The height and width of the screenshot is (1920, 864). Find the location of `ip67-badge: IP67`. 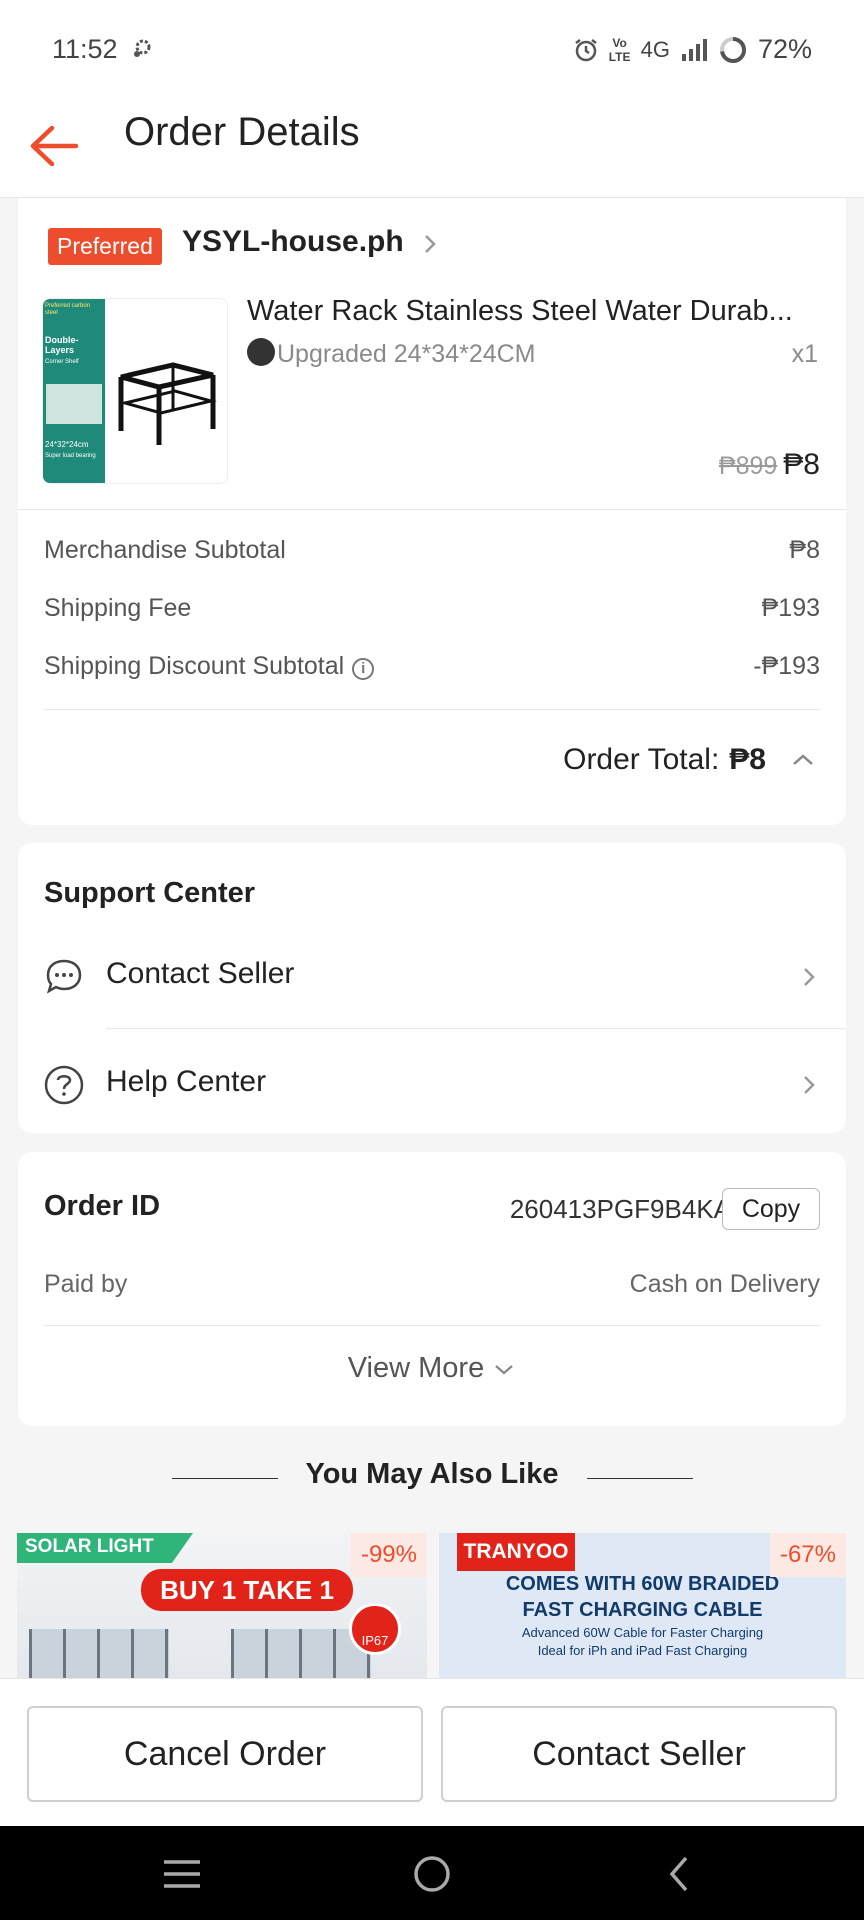

ip67-badge: IP67 is located at coordinates (375, 1629).